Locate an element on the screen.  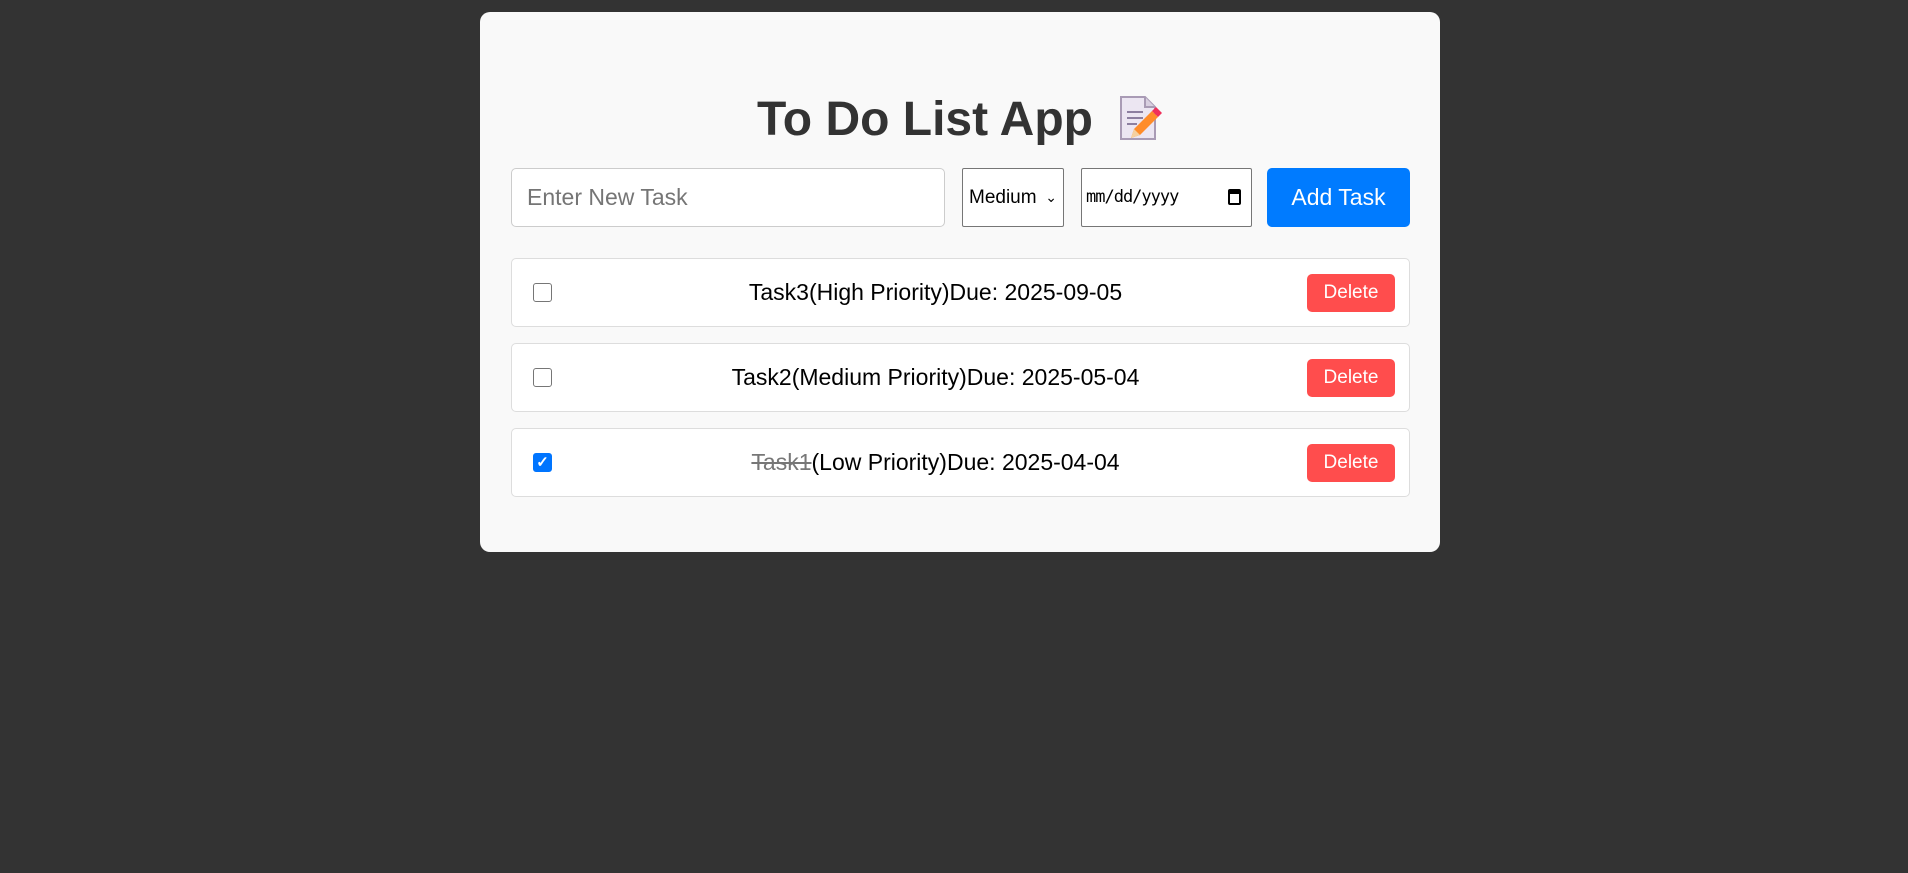
task-due: Due: 2025-05-04 is located at coordinates (1053, 377).